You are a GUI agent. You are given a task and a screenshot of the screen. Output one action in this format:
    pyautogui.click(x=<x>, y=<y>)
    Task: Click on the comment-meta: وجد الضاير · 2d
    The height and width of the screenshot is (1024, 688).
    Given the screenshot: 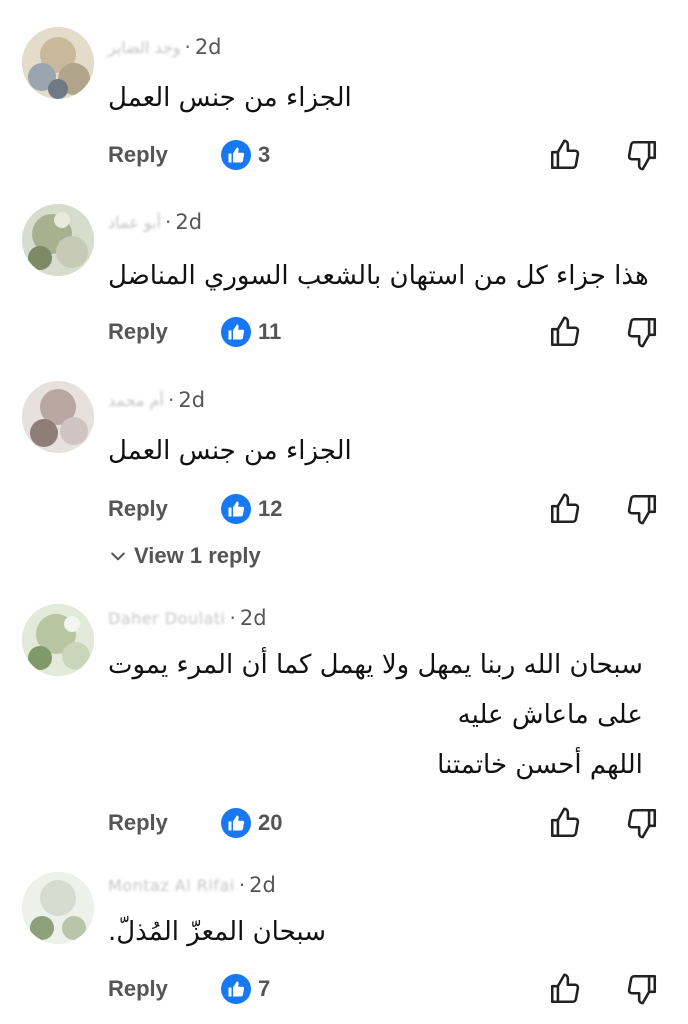 What is the action you would take?
    pyautogui.click(x=165, y=47)
    